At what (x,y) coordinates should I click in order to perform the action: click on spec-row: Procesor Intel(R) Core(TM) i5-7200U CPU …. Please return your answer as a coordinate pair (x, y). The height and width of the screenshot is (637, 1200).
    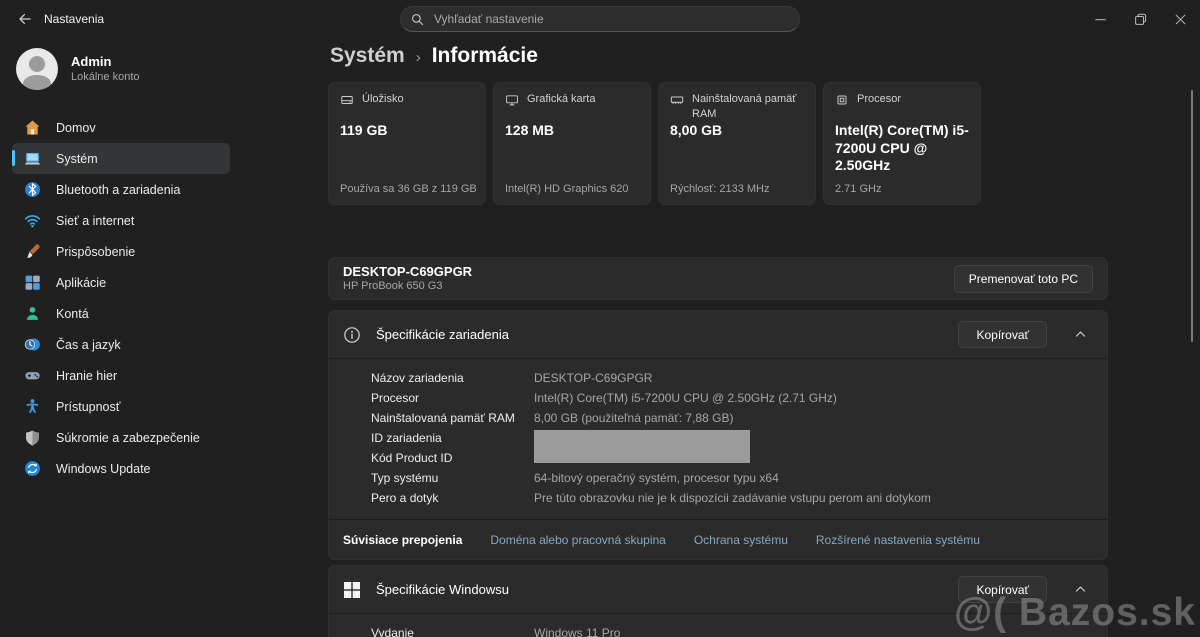
    Looking at the image, I should click on (604, 398).